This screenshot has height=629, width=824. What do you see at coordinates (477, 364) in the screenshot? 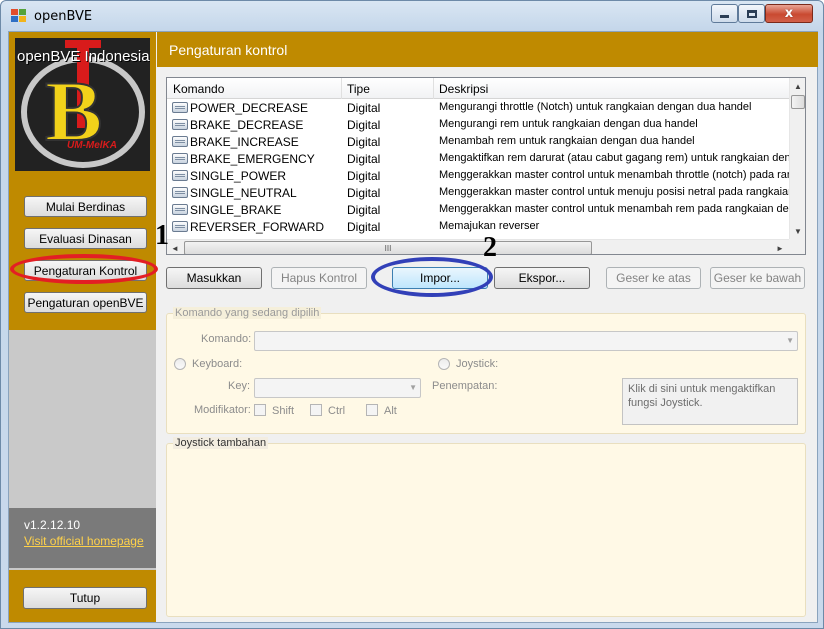
I see `joystick-label: Joystick:` at bounding box center [477, 364].